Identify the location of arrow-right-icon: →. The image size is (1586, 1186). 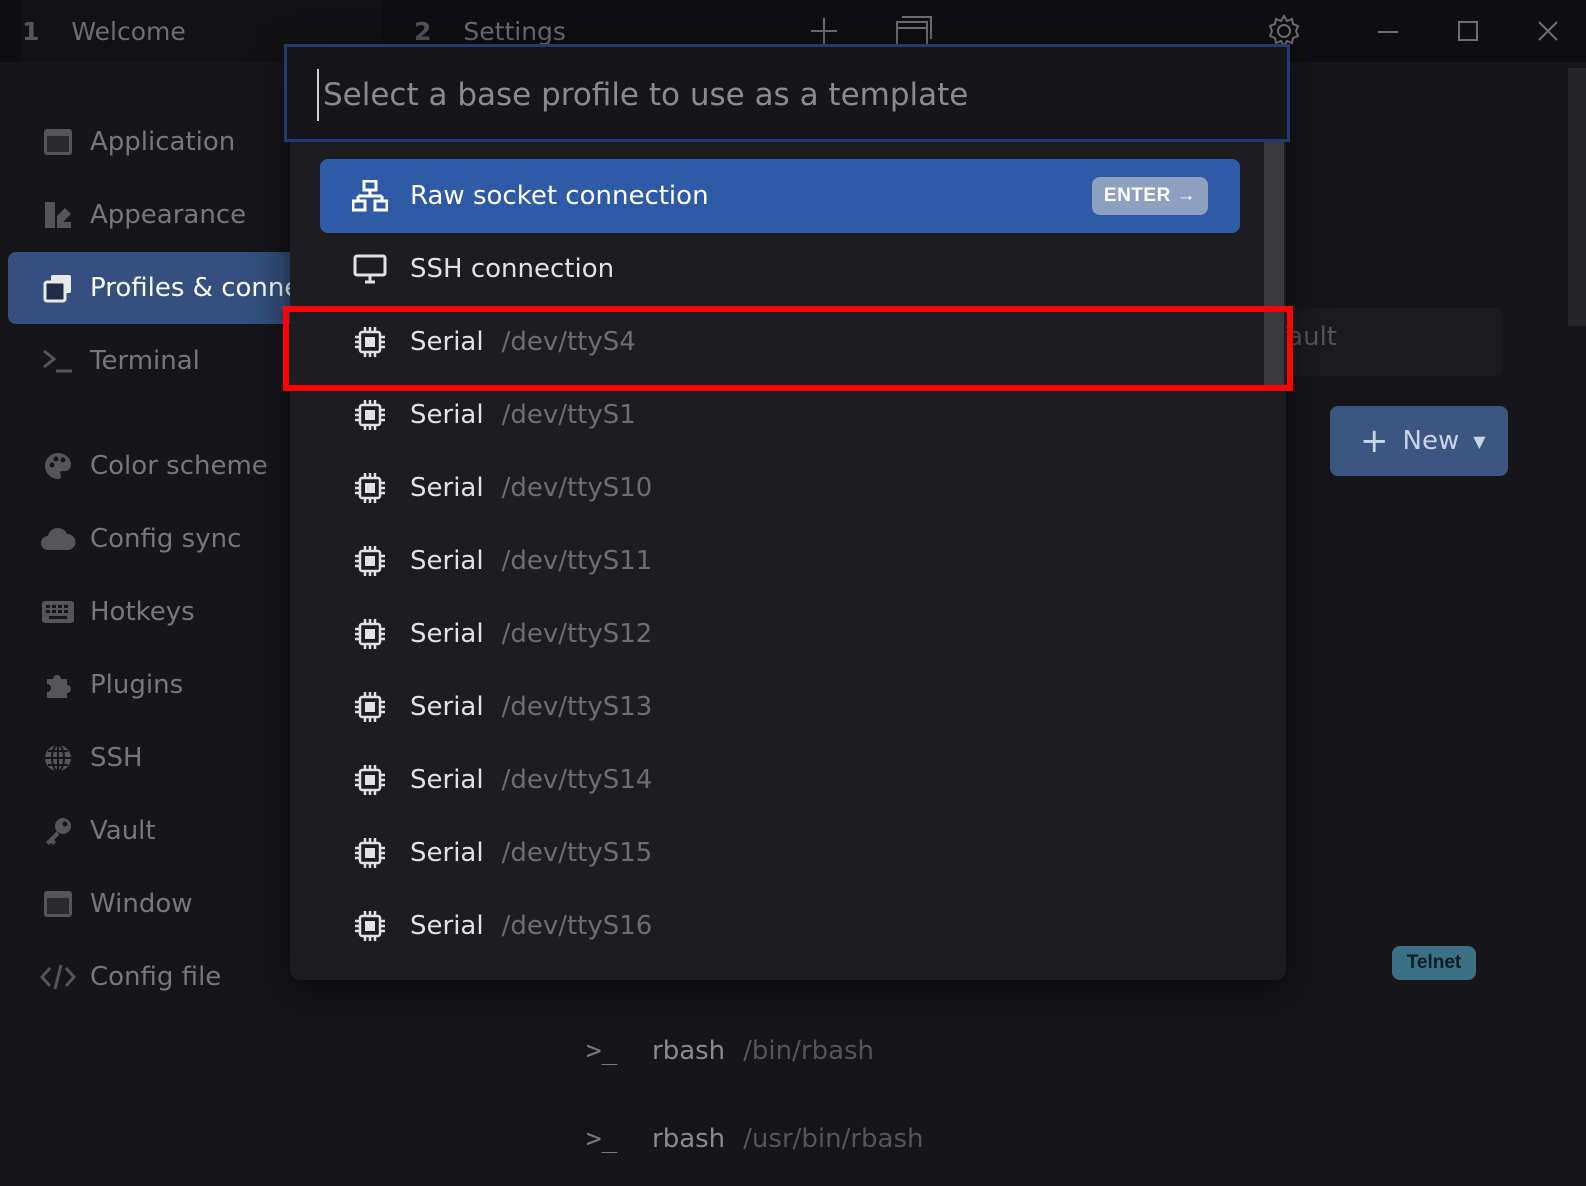
(1186, 195).